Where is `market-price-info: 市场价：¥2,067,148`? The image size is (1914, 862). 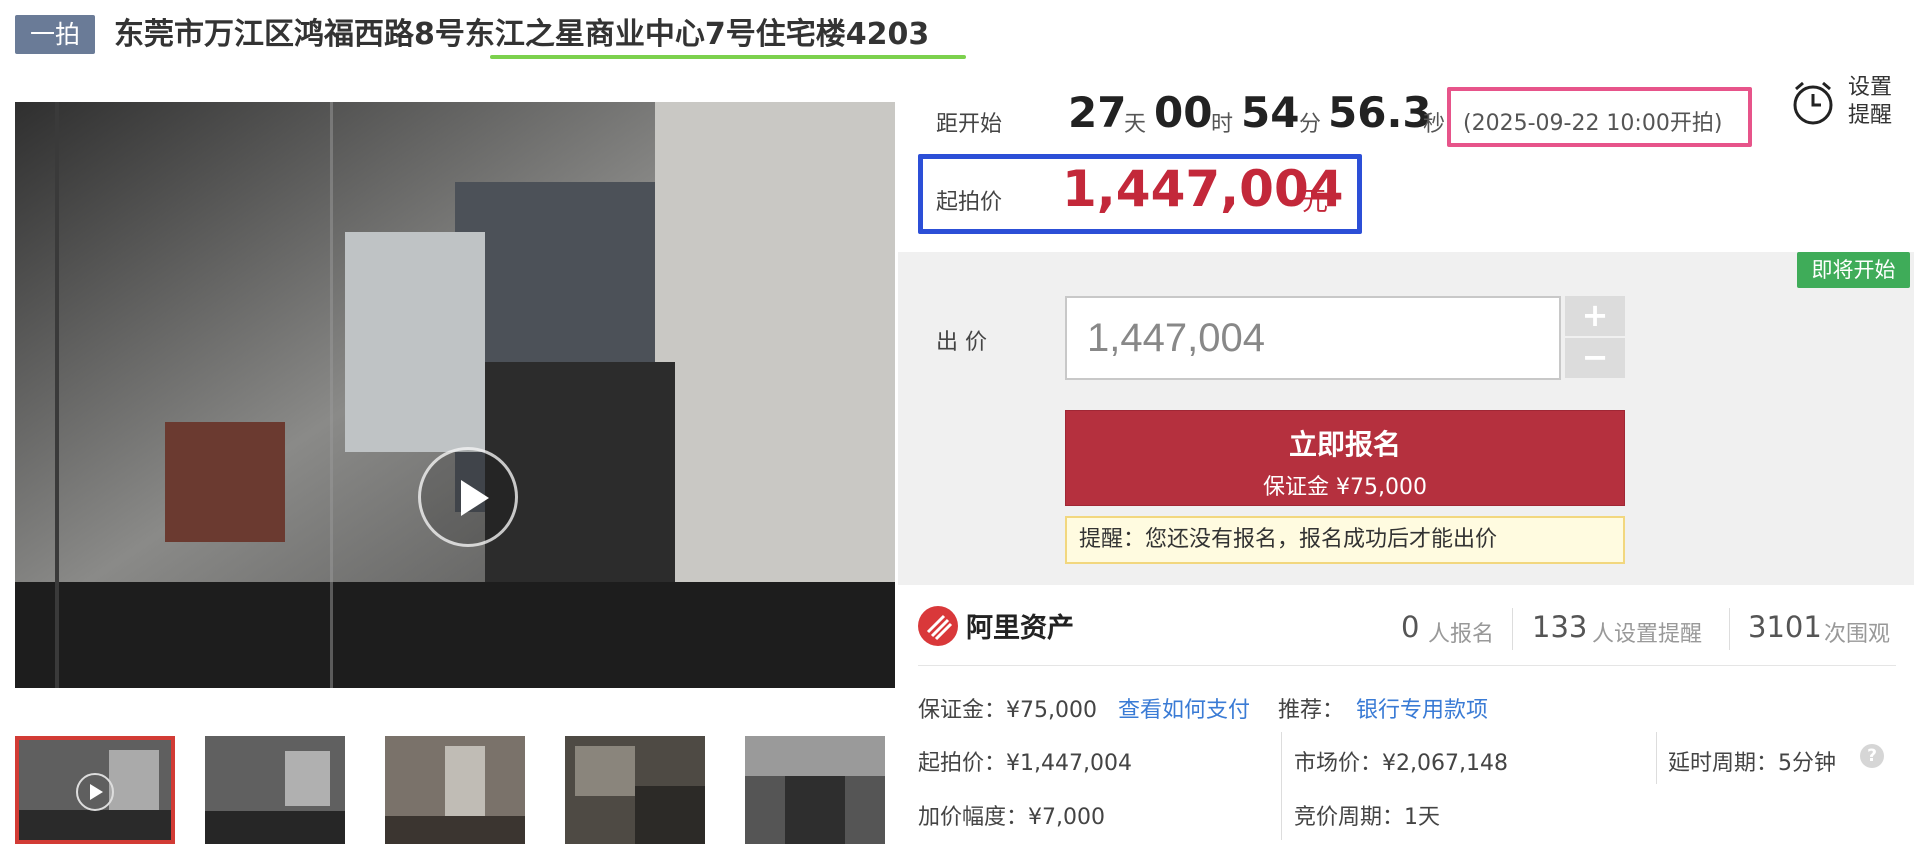 market-price-info: 市场价：¥2,067,148 is located at coordinates (1401, 763).